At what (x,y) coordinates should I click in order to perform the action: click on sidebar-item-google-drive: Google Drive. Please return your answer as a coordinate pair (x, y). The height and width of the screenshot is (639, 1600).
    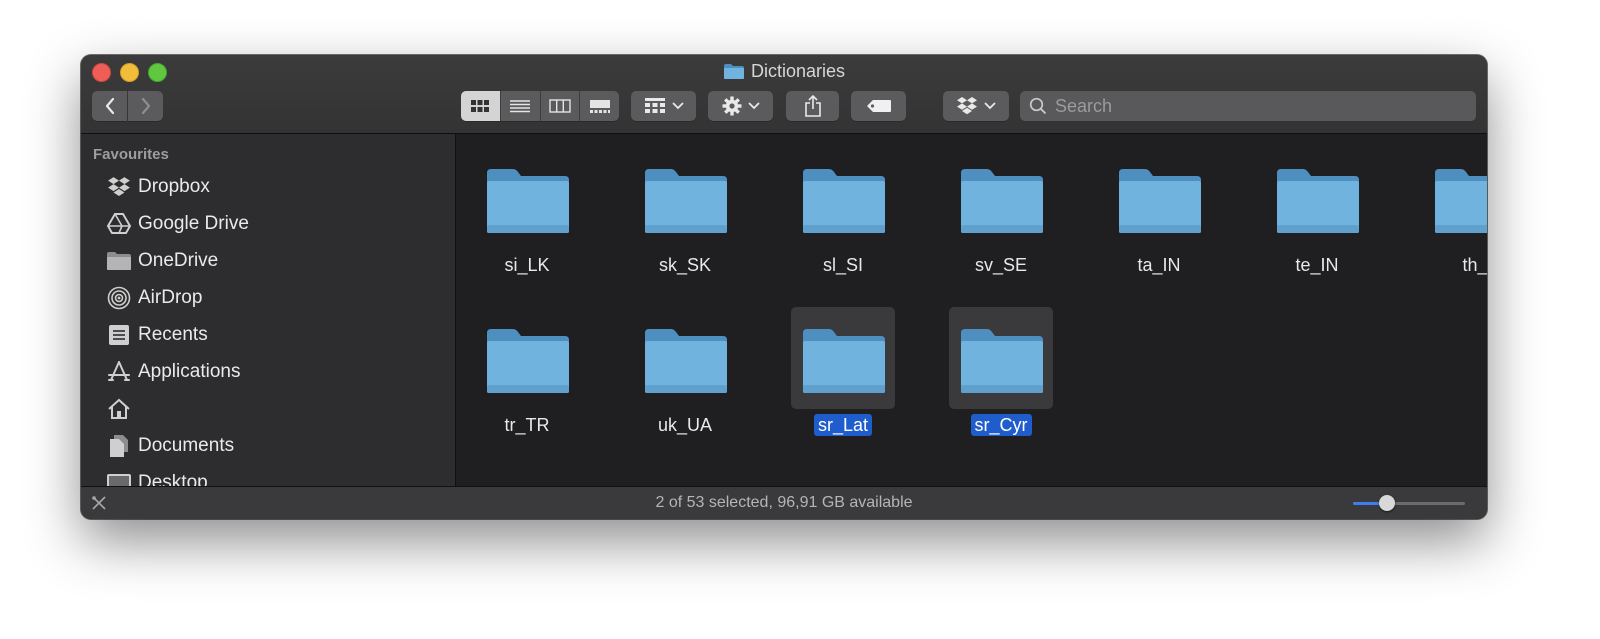
    Looking at the image, I should click on (177, 224).